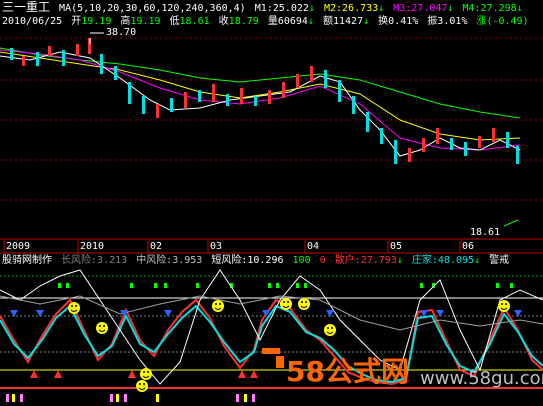 The height and width of the screenshot is (406, 543). What do you see at coordinates (156, 246) in the screenshot?
I see `time-label-02: 02` at bounding box center [156, 246].